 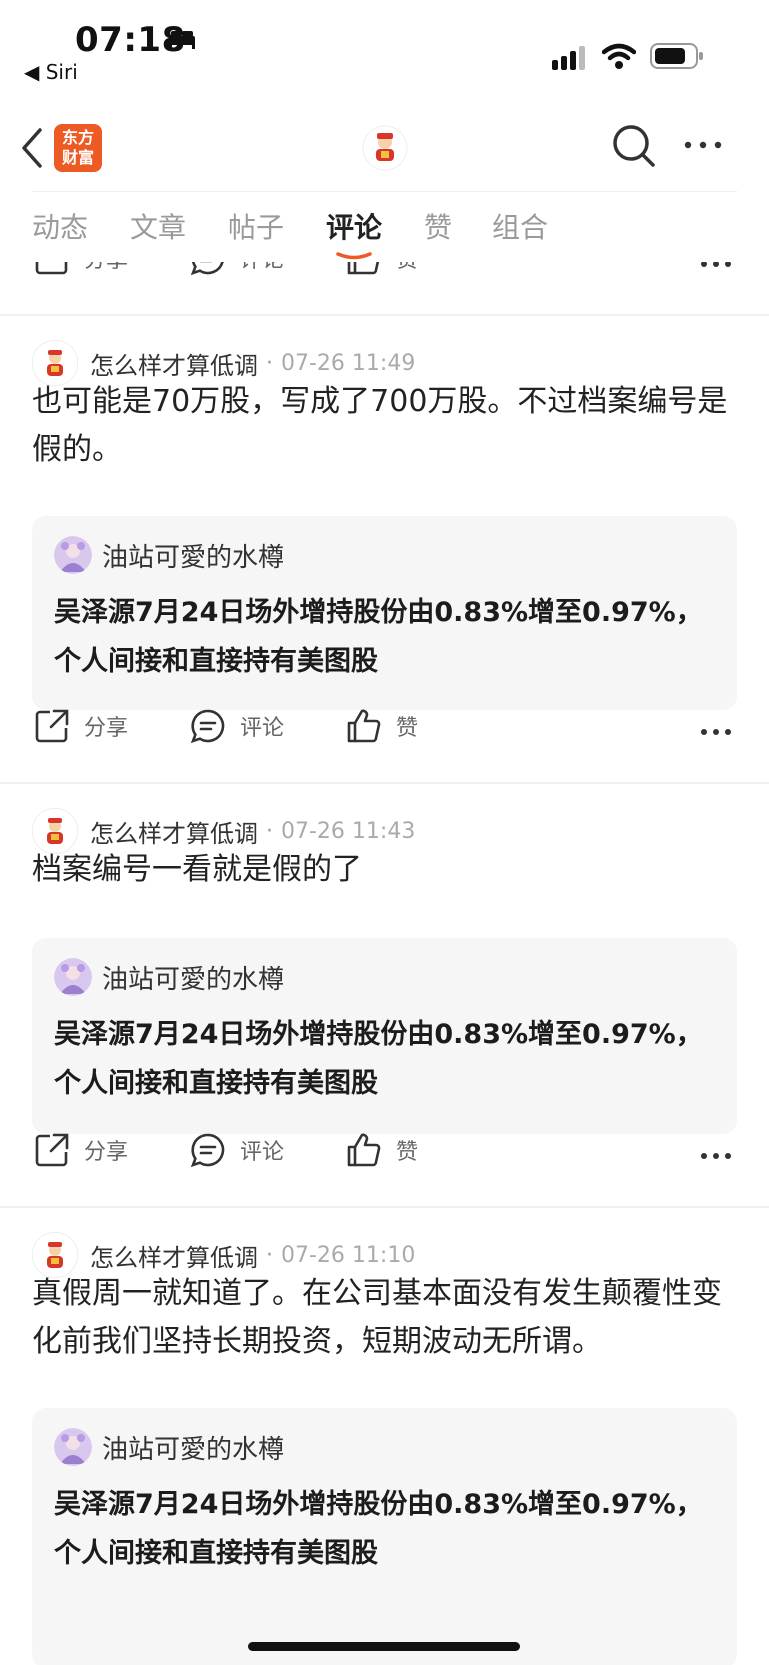 What do you see at coordinates (634, 146) in the screenshot?
I see `search-icon` at bounding box center [634, 146].